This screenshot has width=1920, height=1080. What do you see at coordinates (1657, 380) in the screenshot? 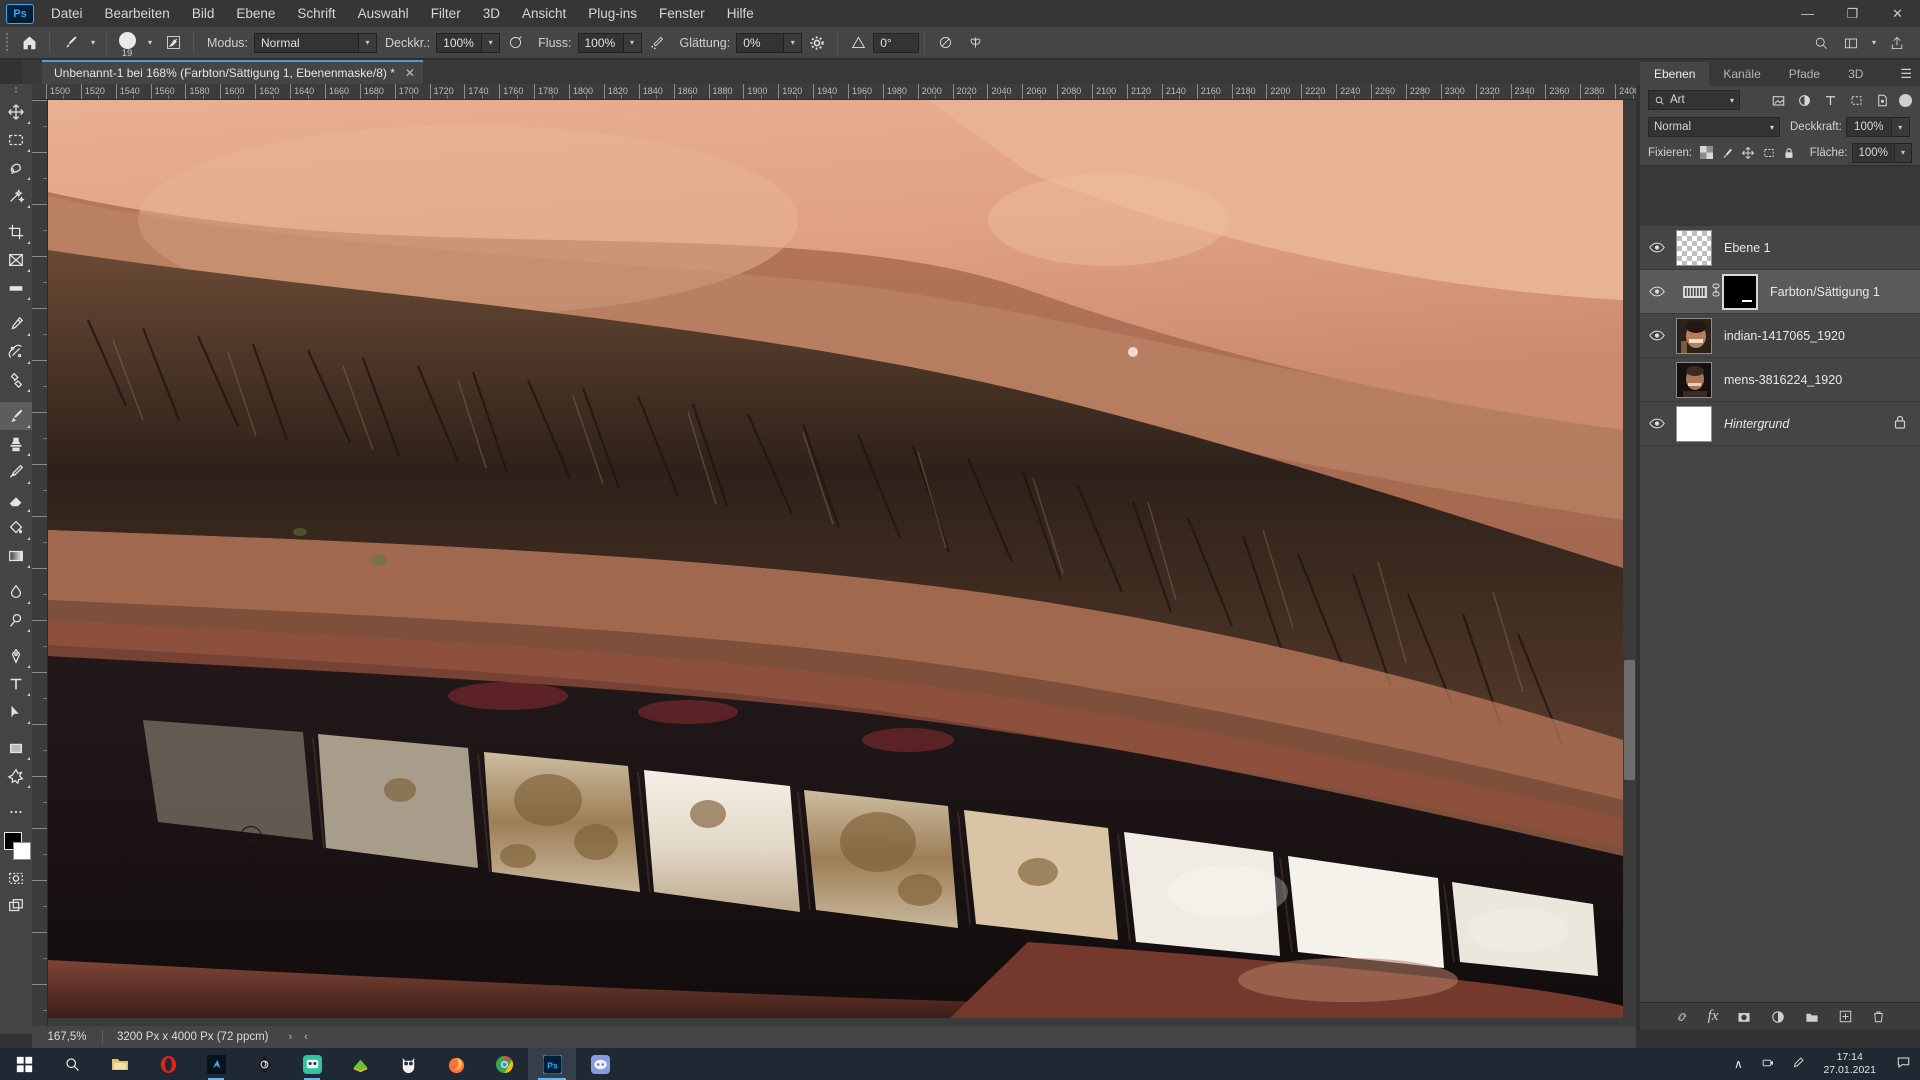
I see `layer-visibility-off` at bounding box center [1657, 380].